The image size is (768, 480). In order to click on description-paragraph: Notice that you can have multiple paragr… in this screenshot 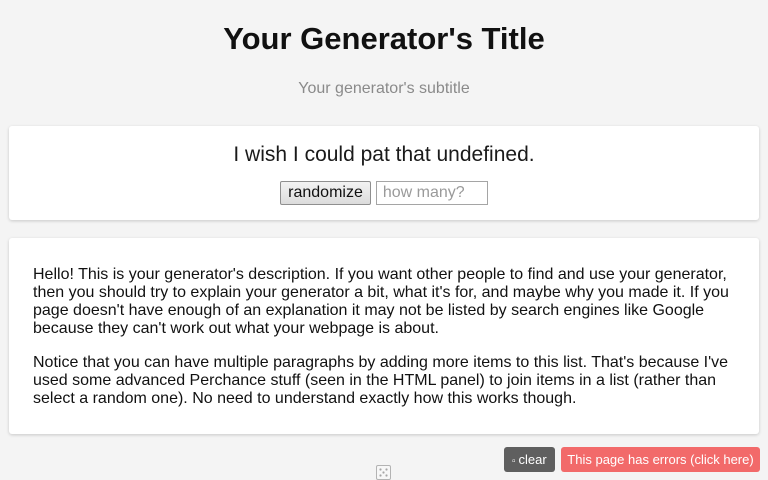, I will do `click(381, 380)`.